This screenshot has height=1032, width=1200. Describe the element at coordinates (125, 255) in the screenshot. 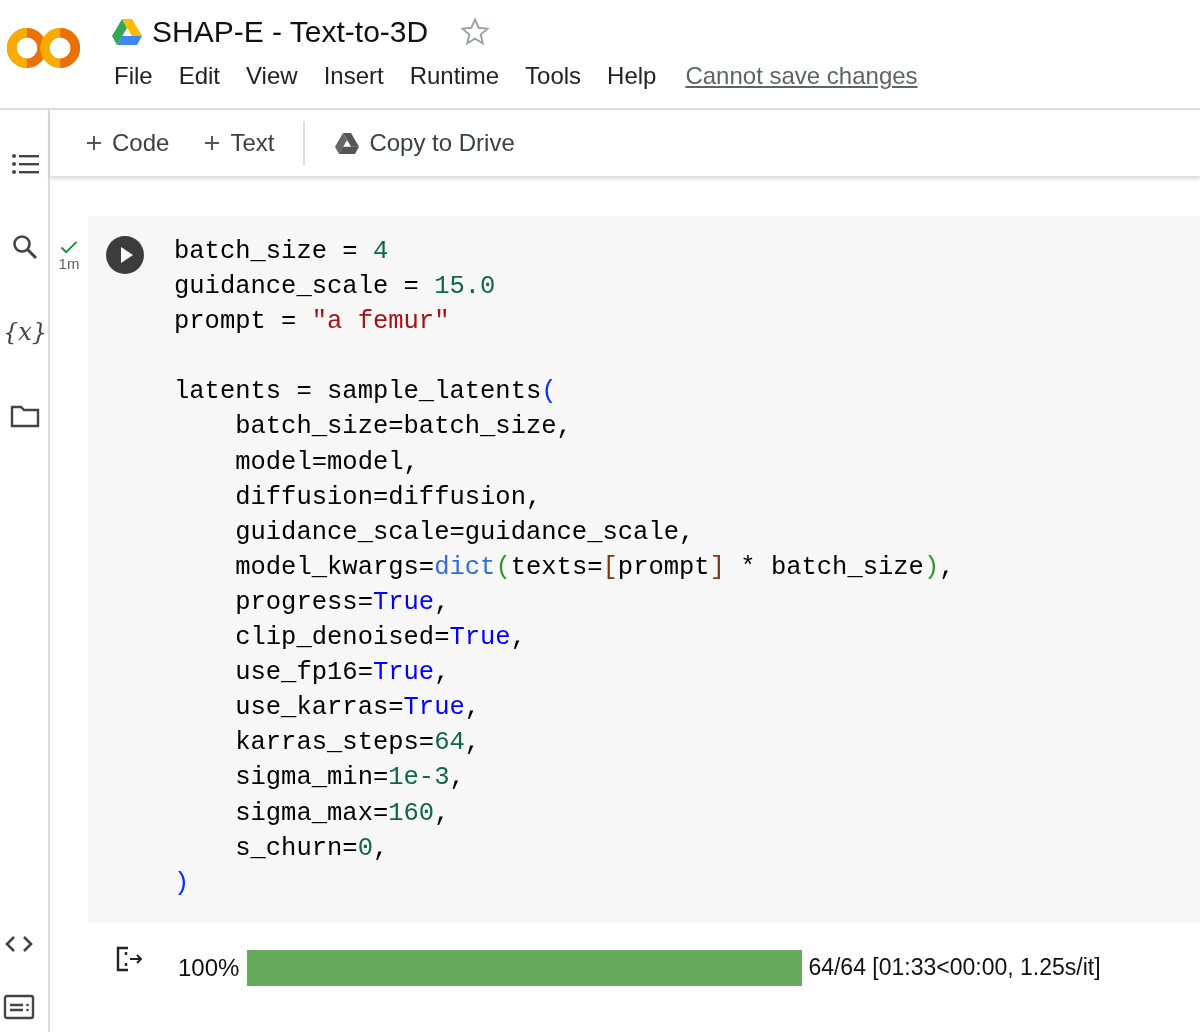

I see `run-button` at that location.